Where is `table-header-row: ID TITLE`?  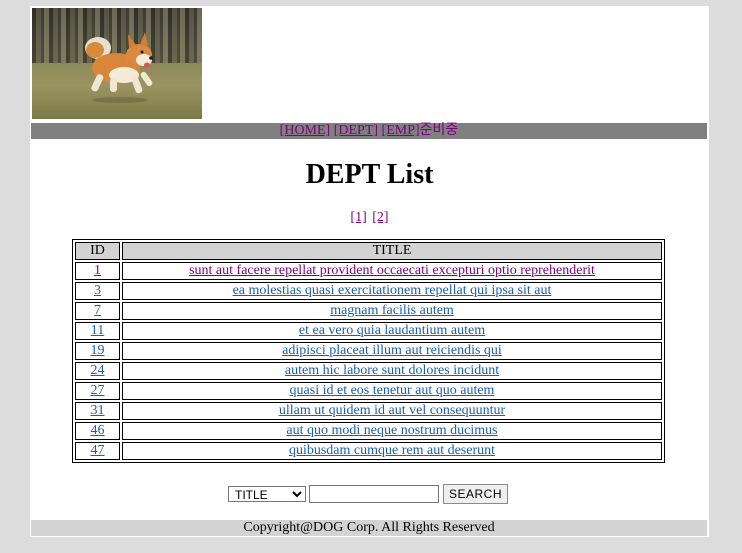
table-header-row: ID TITLE is located at coordinates (368, 251).